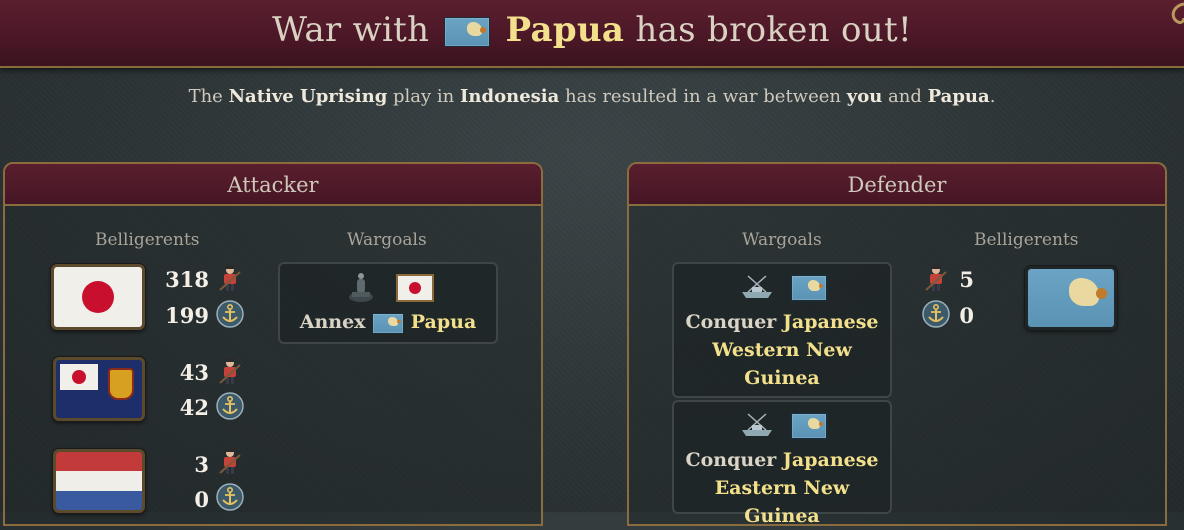 Image resolution: width=1184 pixels, height=530 pixels. I want to click on wargoal-target: Papua, so click(443, 322).